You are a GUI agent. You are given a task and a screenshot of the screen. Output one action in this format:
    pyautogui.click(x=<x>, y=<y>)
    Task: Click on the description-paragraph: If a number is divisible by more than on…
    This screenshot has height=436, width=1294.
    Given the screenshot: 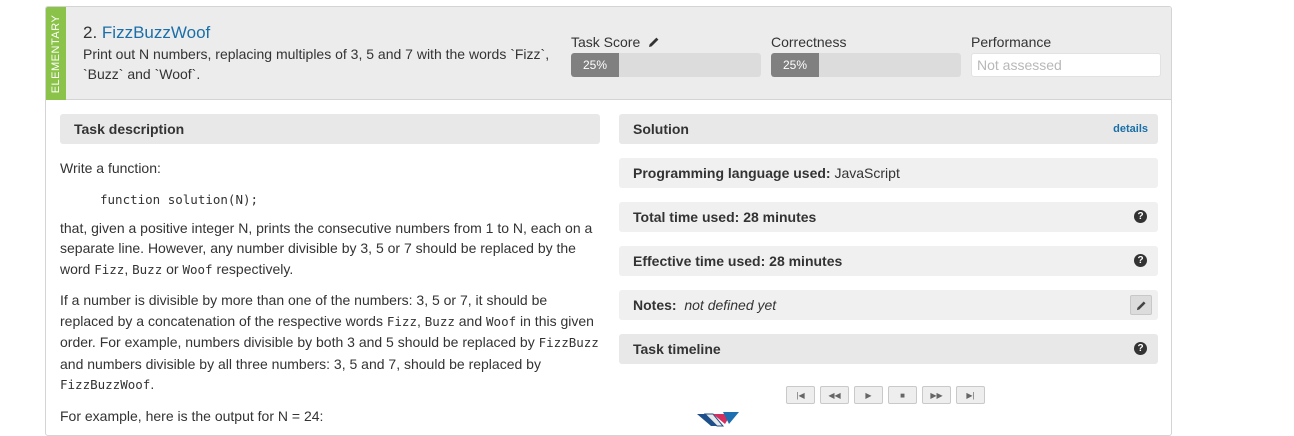 What is the action you would take?
    pyautogui.click(x=329, y=342)
    